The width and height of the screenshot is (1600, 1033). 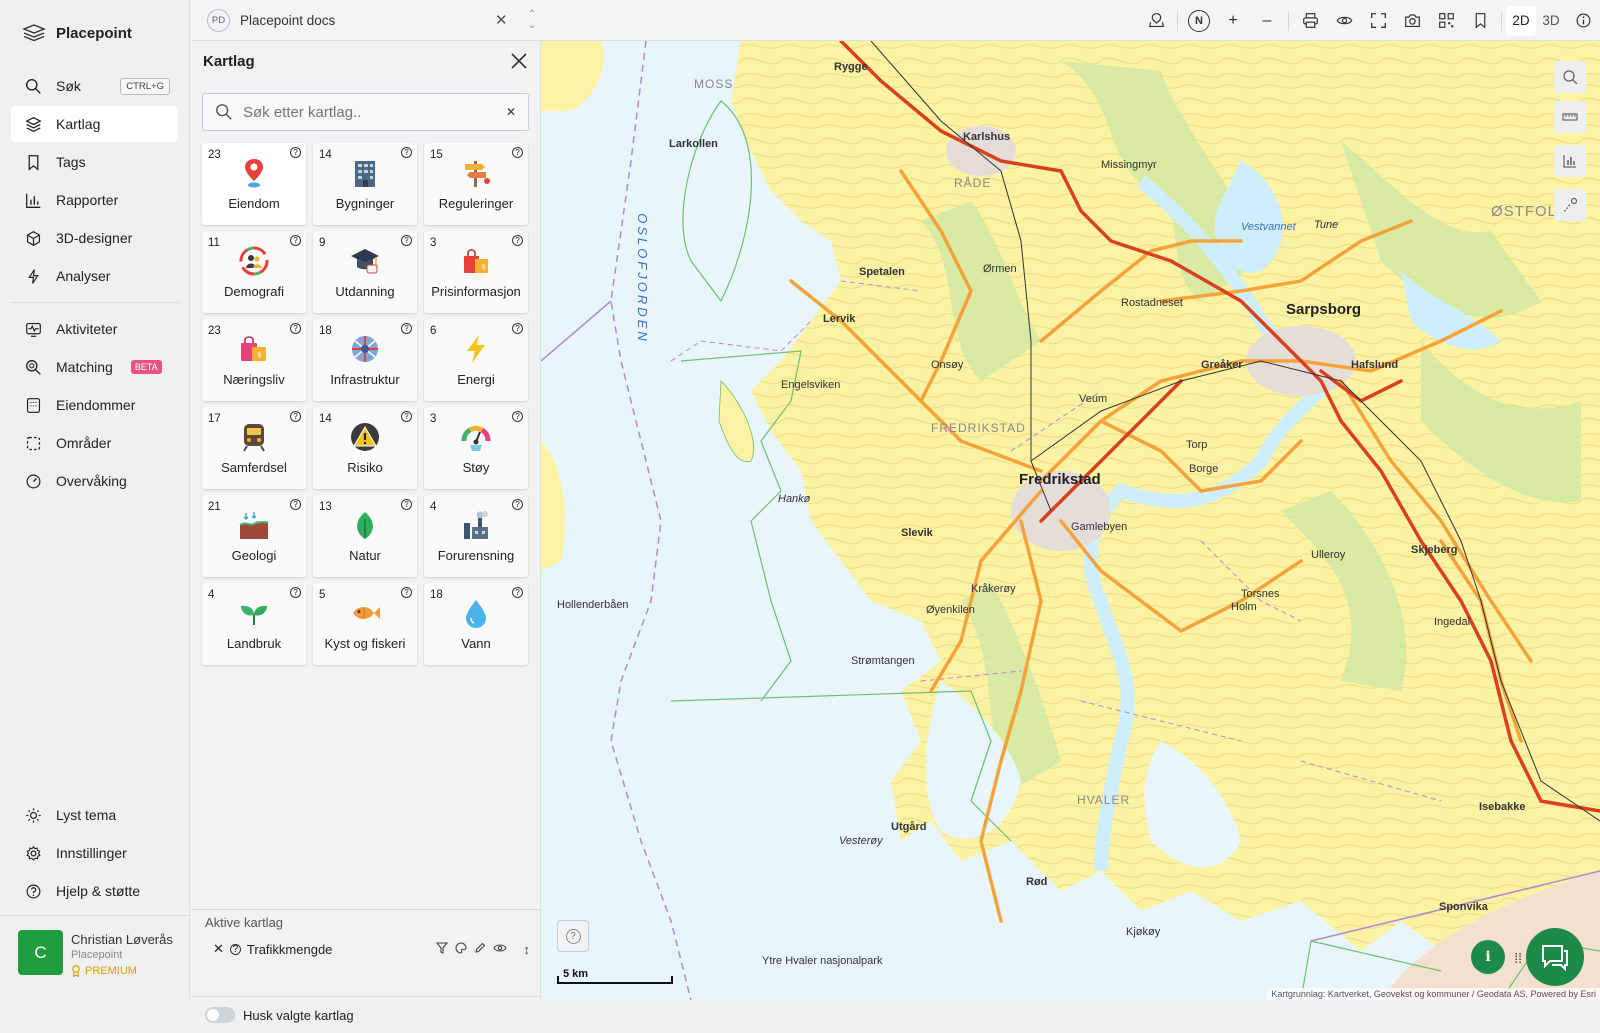 What do you see at coordinates (476, 184) in the screenshot?
I see `category-reguleringer: 15? Reguleringer` at bounding box center [476, 184].